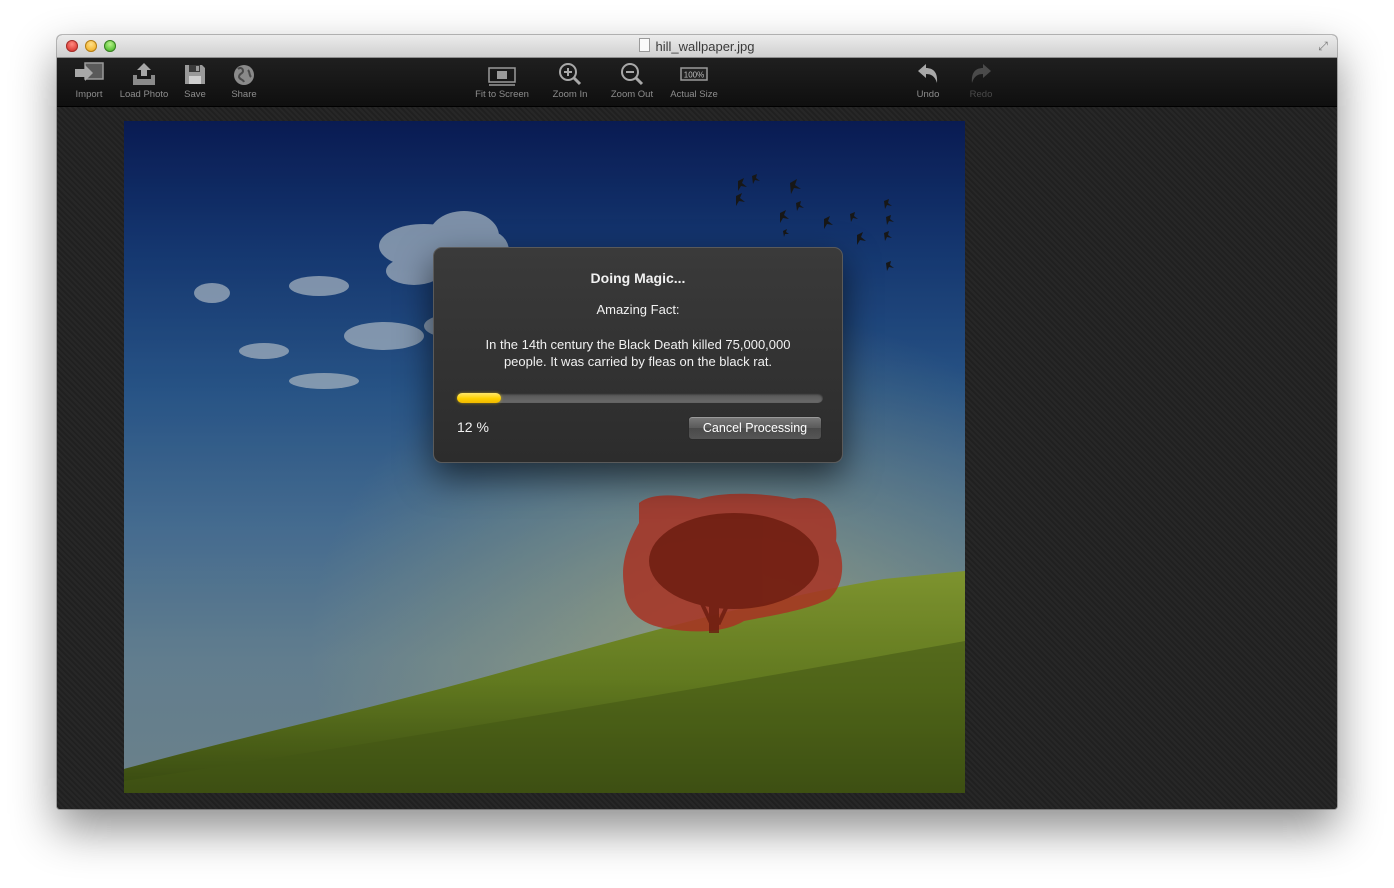  What do you see at coordinates (244, 75) in the screenshot?
I see `share-icon` at bounding box center [244, 75].